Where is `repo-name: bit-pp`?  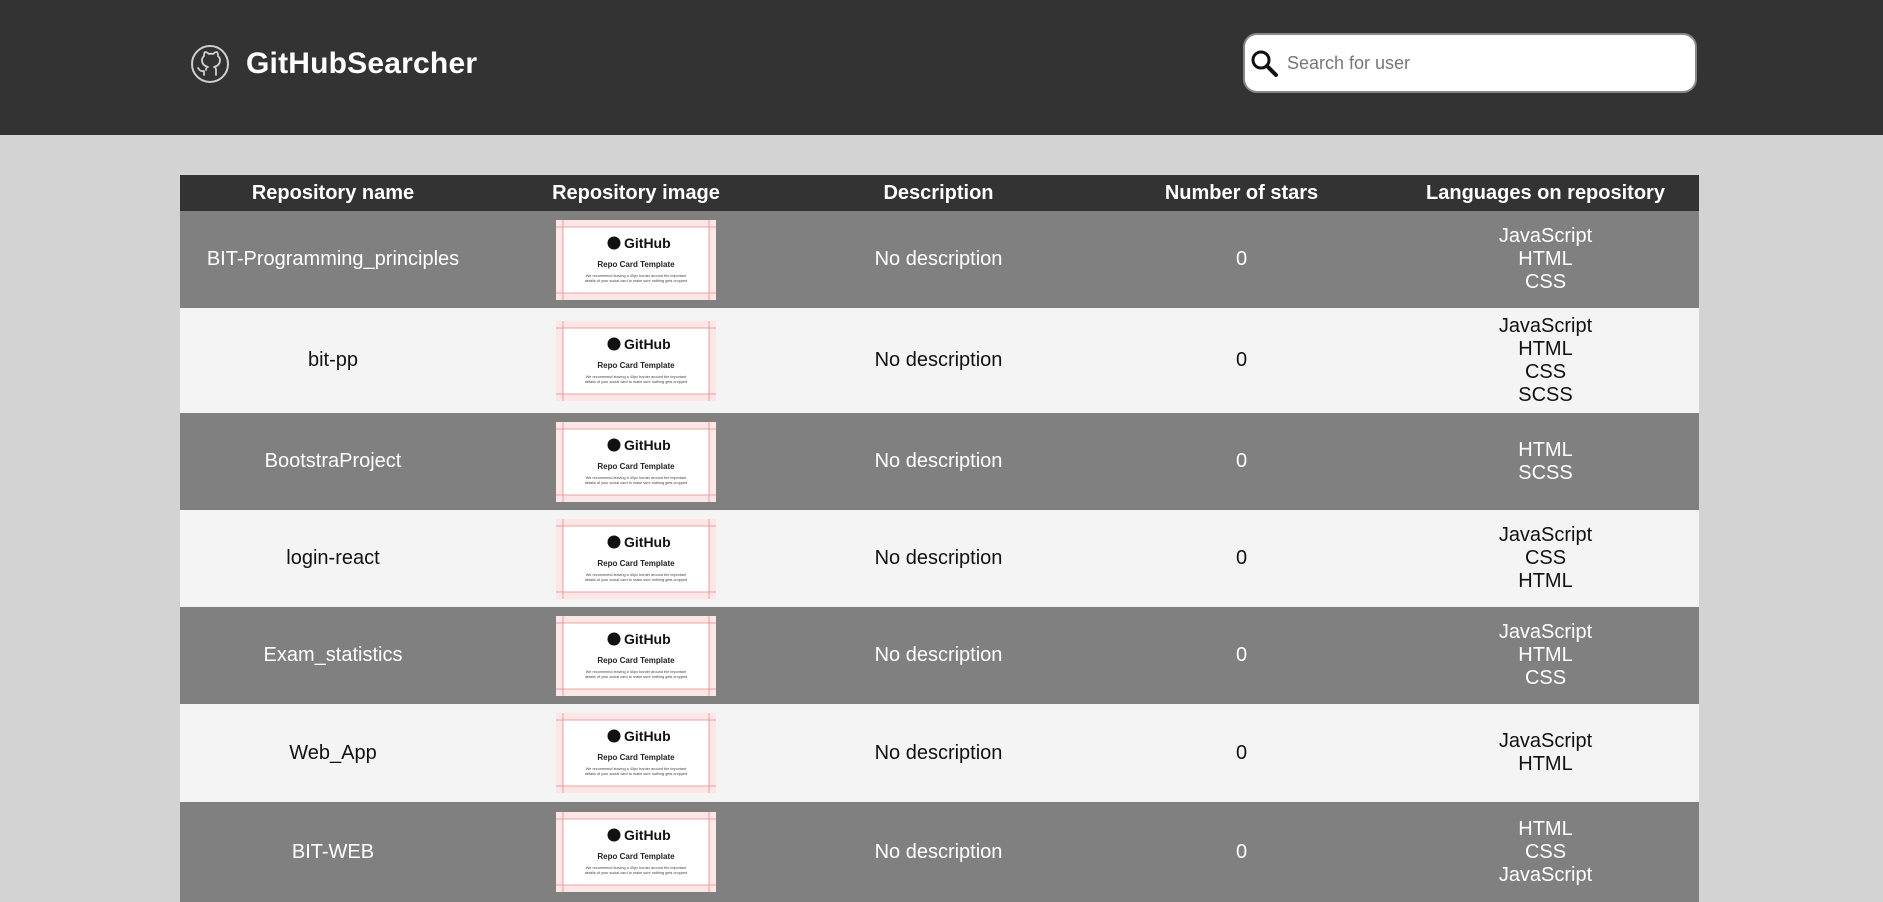 repo-name: bit-pp is located at coordinates (333, 360).